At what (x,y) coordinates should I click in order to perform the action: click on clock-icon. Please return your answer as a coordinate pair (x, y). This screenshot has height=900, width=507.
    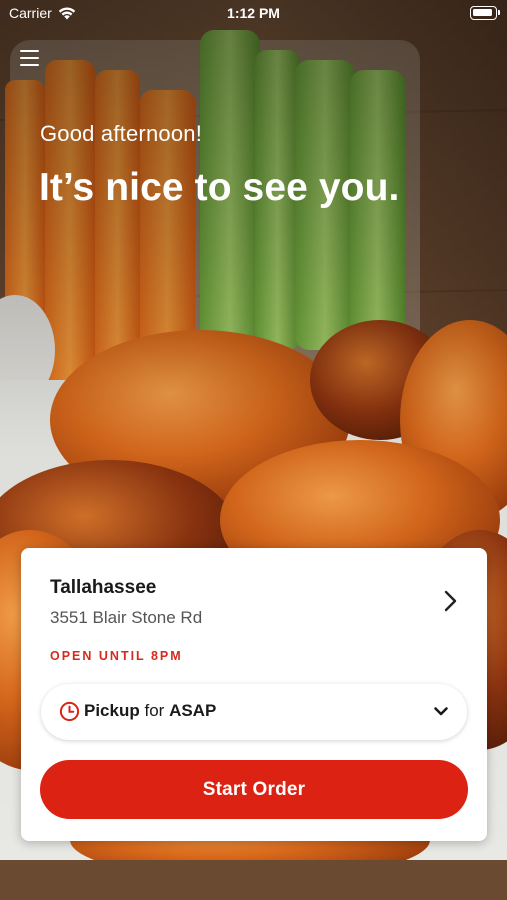
    Looking at the image, I should click on (69, 711).